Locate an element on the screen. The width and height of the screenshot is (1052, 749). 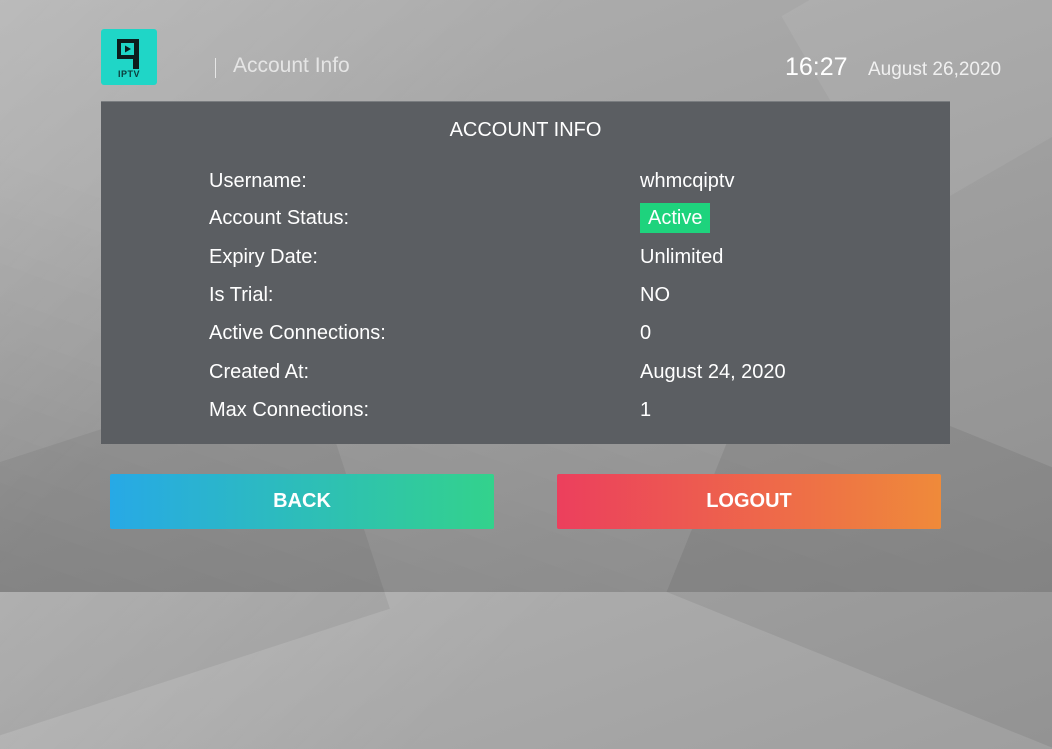
info-value: NO is located at coordinates (655, 295).